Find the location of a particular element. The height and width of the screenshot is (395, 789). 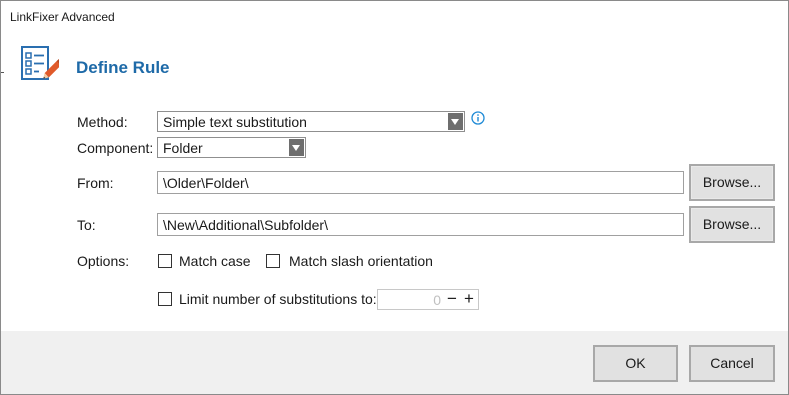

method-label: Method: is located at coordinates (102, 122).